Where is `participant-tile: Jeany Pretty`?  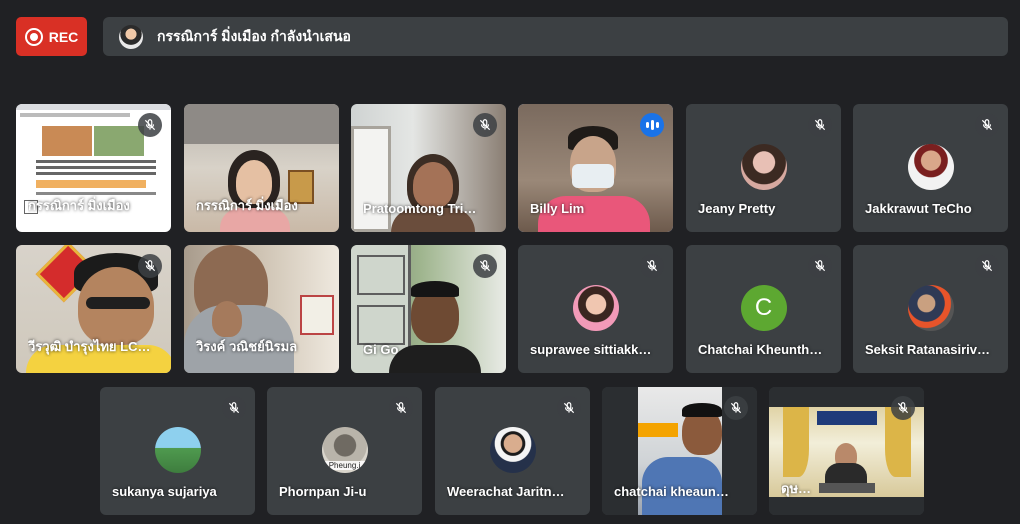
participant-tile: Jeany Pretty is located at coordinates (763, 168).